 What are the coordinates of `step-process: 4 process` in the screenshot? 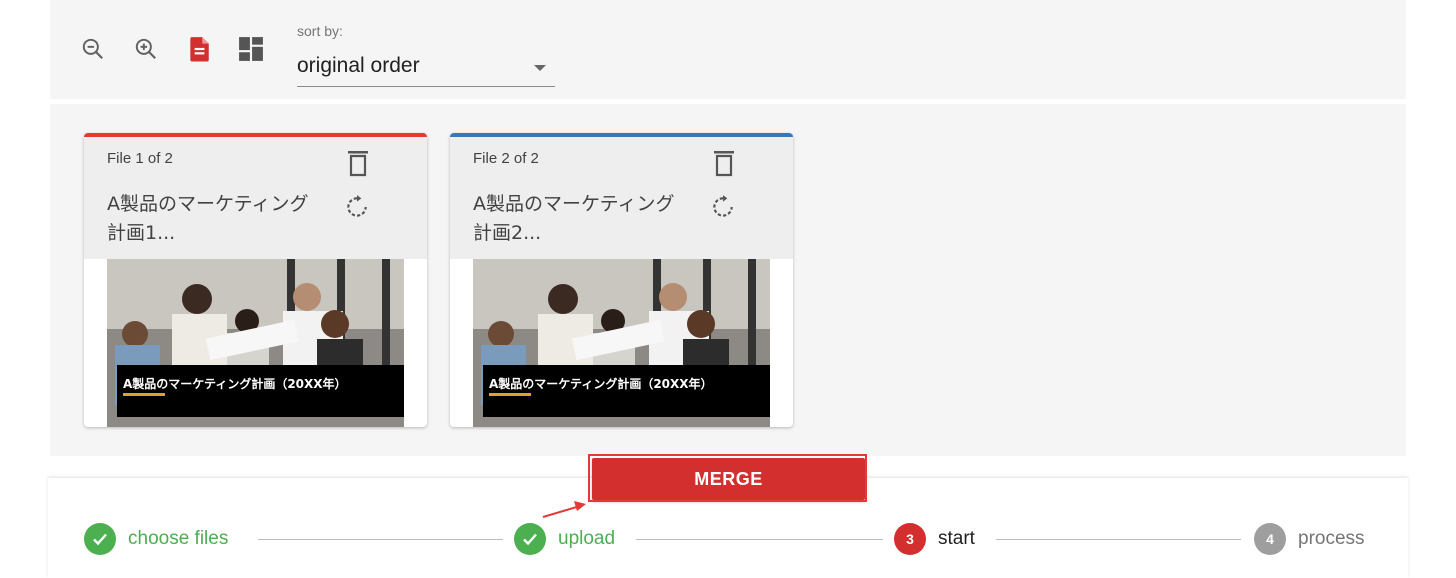 It's located at (1309, 539).